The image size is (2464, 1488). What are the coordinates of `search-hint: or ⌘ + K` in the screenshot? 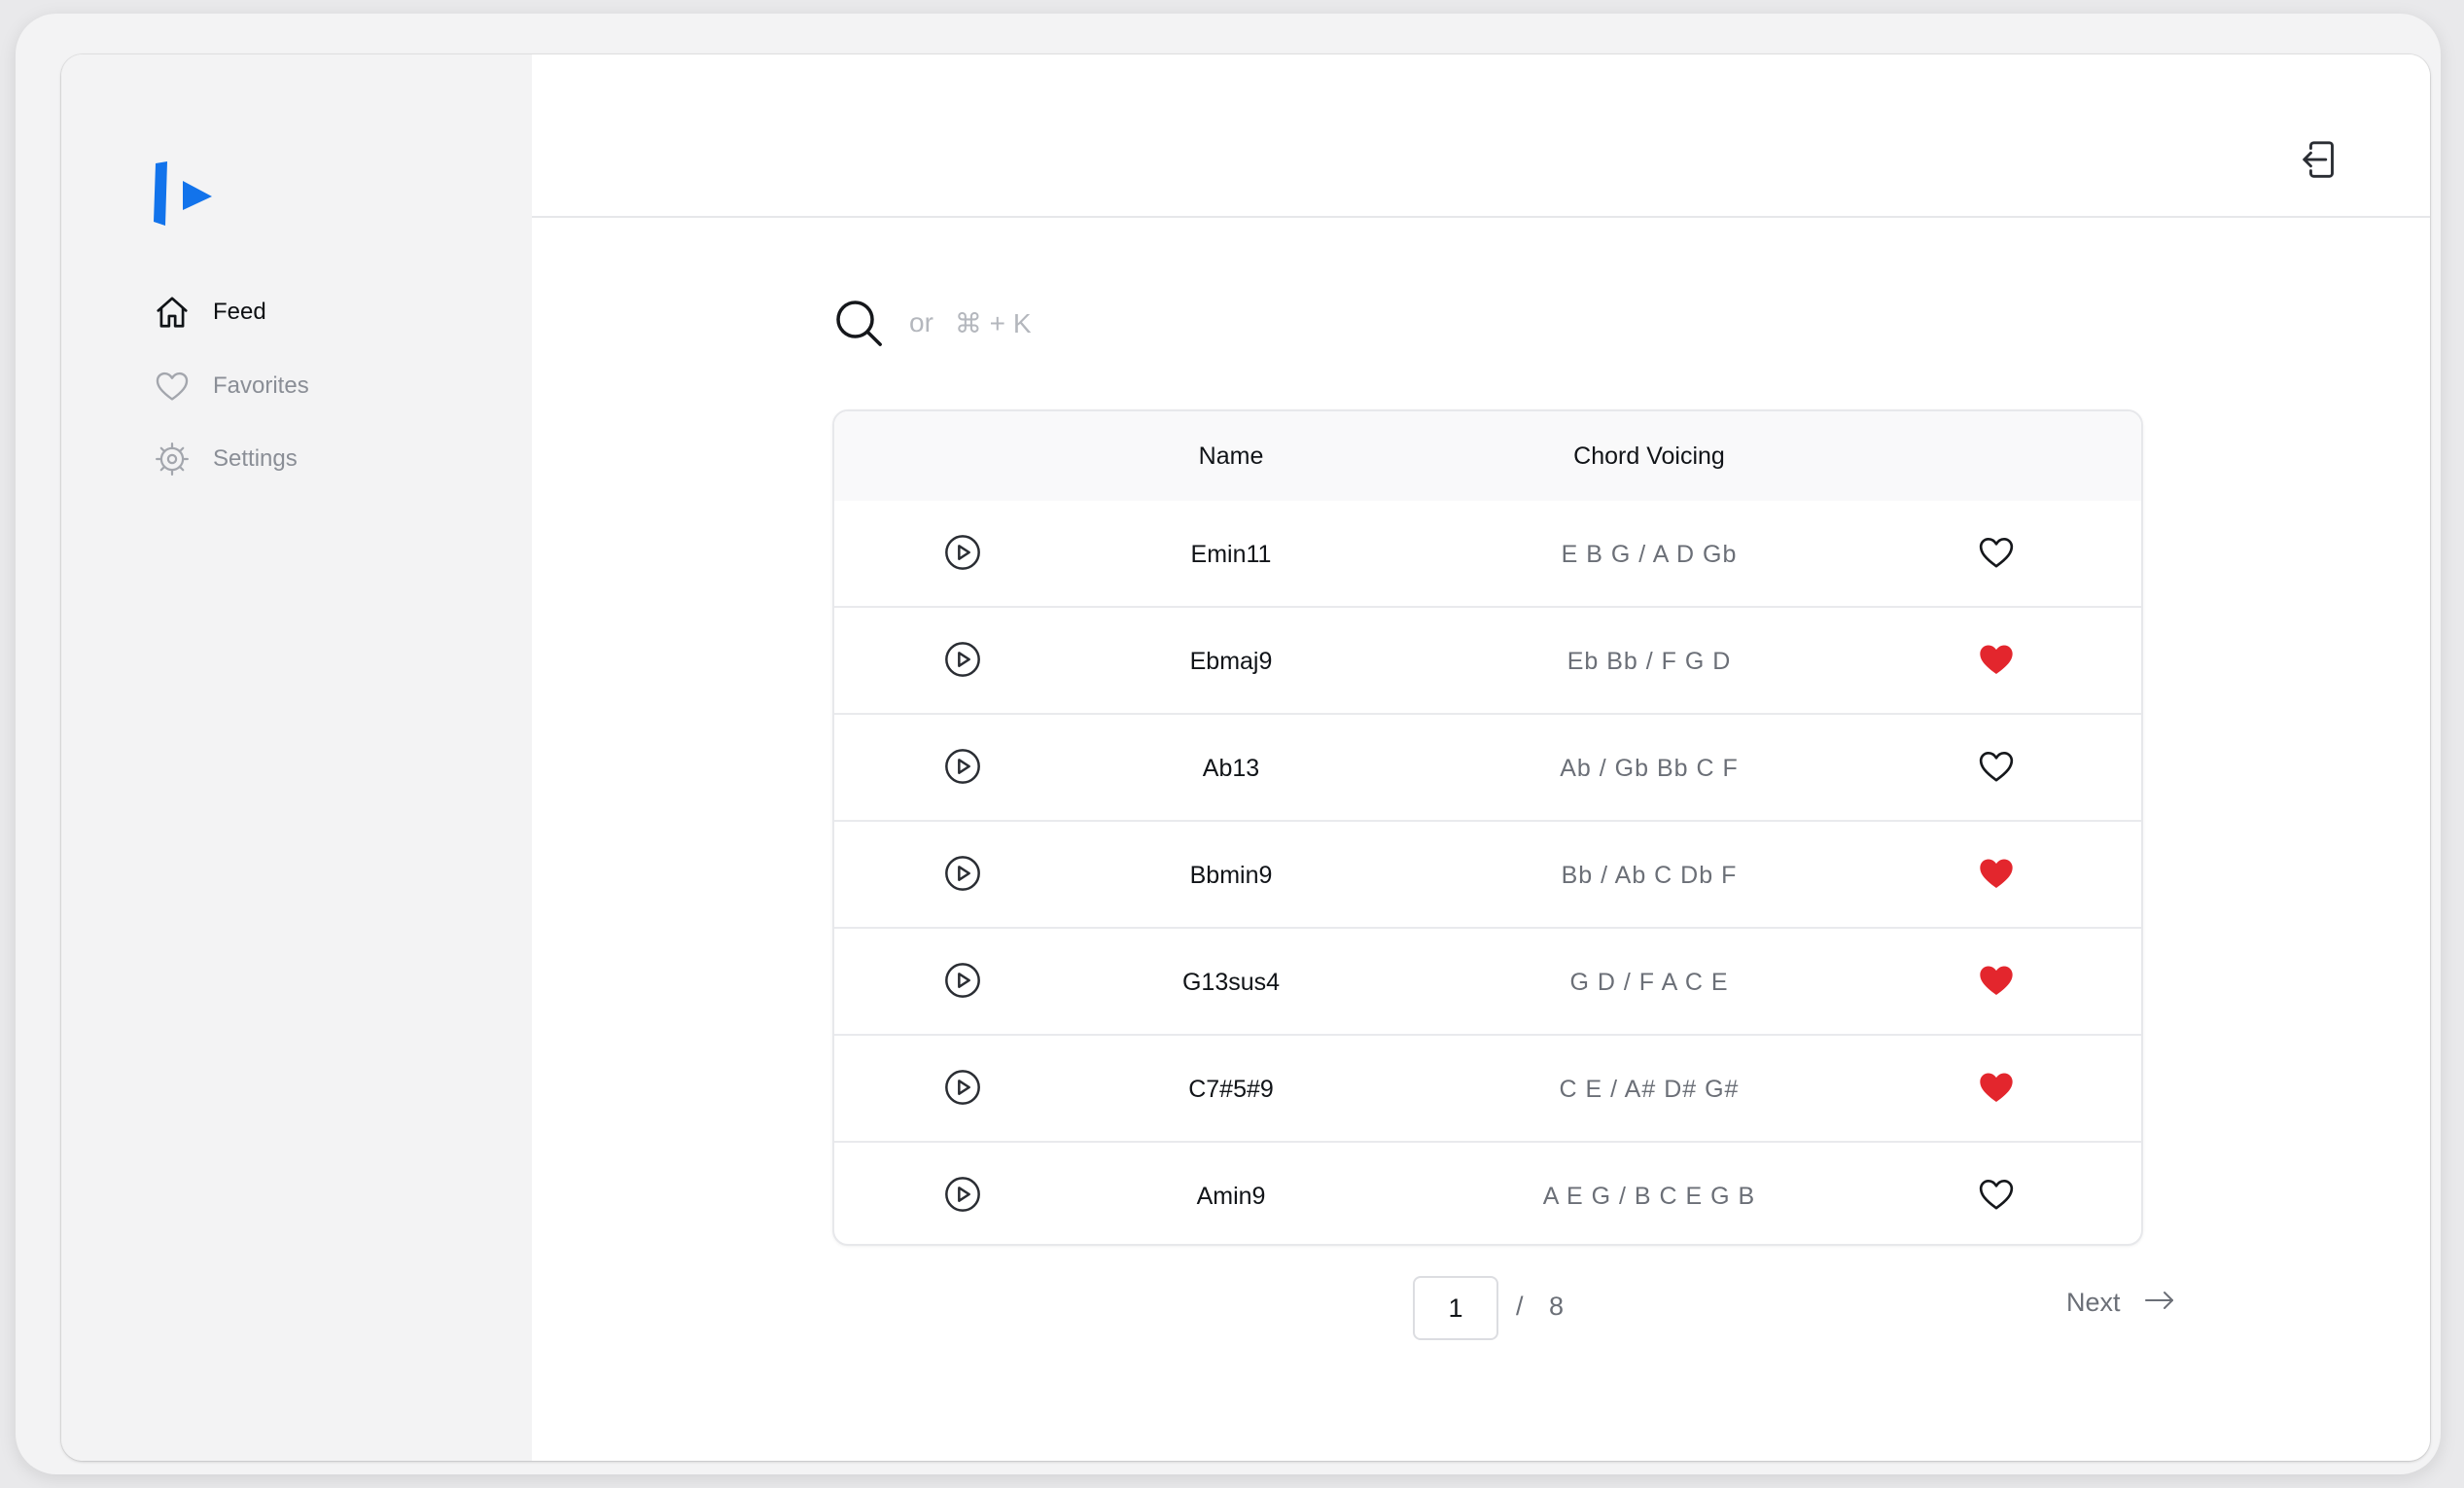 It's located at (970, 323).